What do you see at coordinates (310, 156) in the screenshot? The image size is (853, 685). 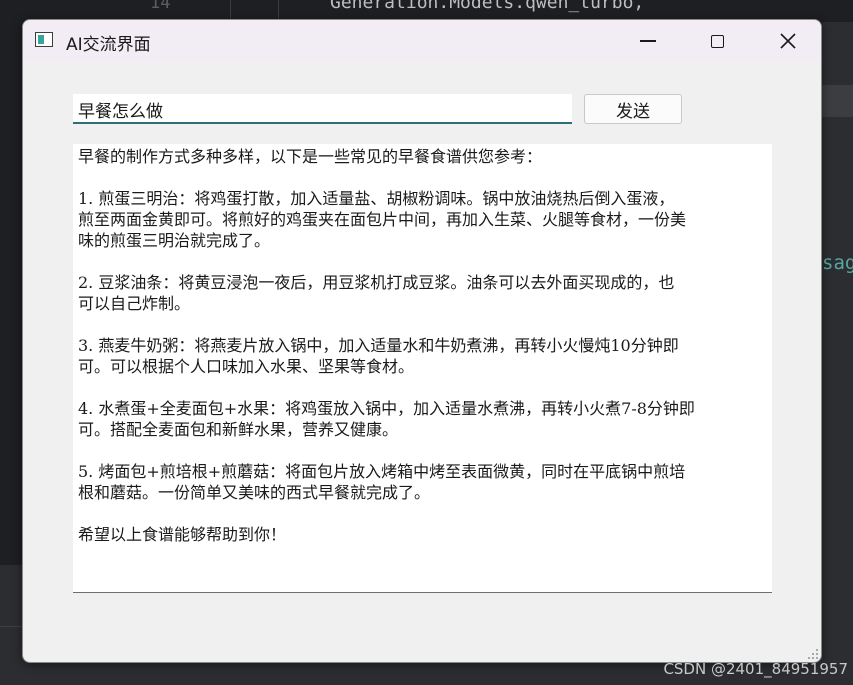 I see `response-line: 早餐的制作方式多种多样，以下是一些常见的早餐食谱供您参考：` at bounding box center [310, 156].